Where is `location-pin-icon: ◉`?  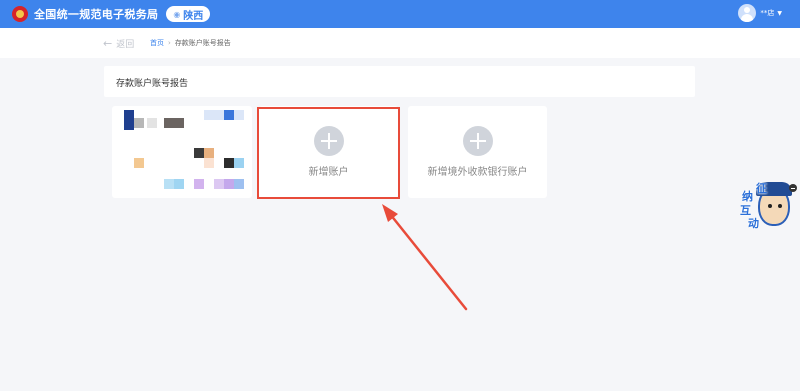 location-pin-icon: ◉ is located at coordinates (177, 14).